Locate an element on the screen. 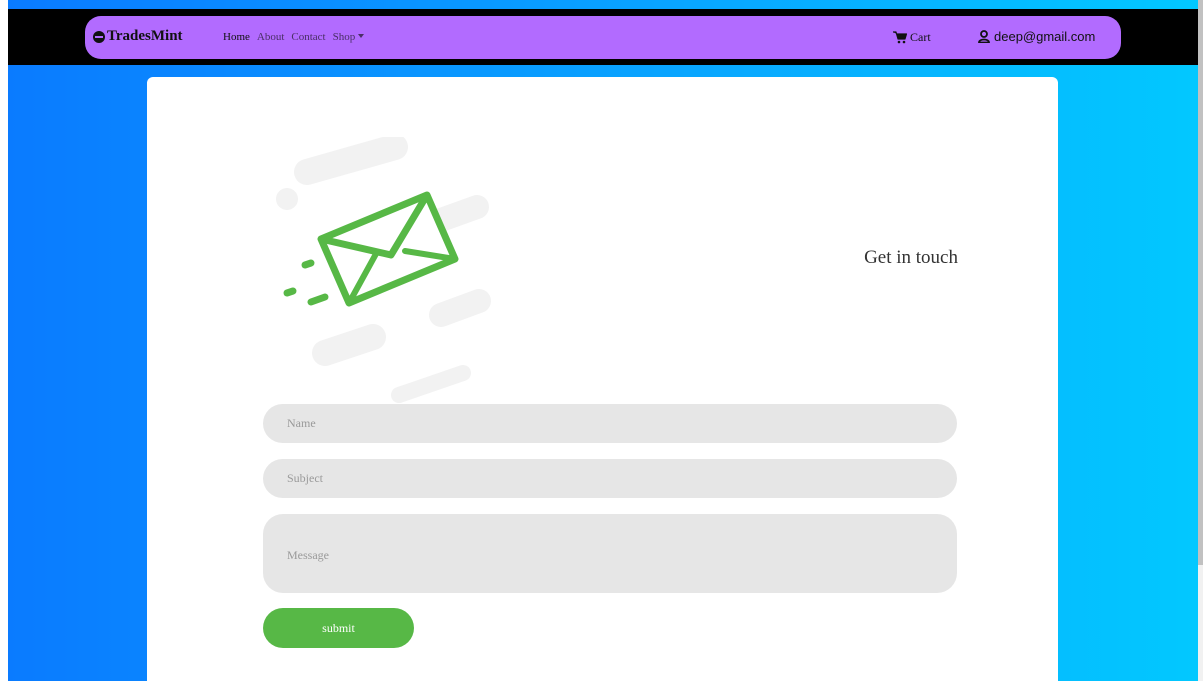  scrollbar-track is located at coordinates (1200, 340).